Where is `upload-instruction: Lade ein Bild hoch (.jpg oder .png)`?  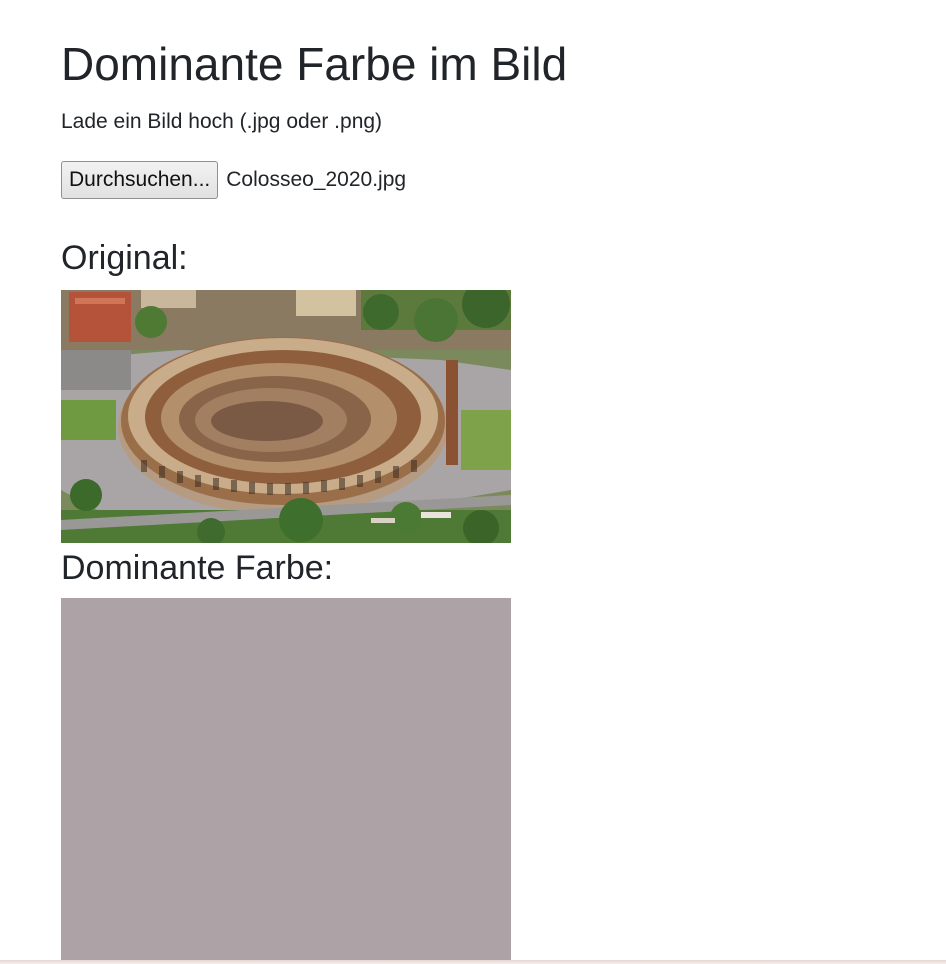
upload-instruction: Lade ein Bild hoch (.jpg oder .png) is located at coordinates (222, 121).